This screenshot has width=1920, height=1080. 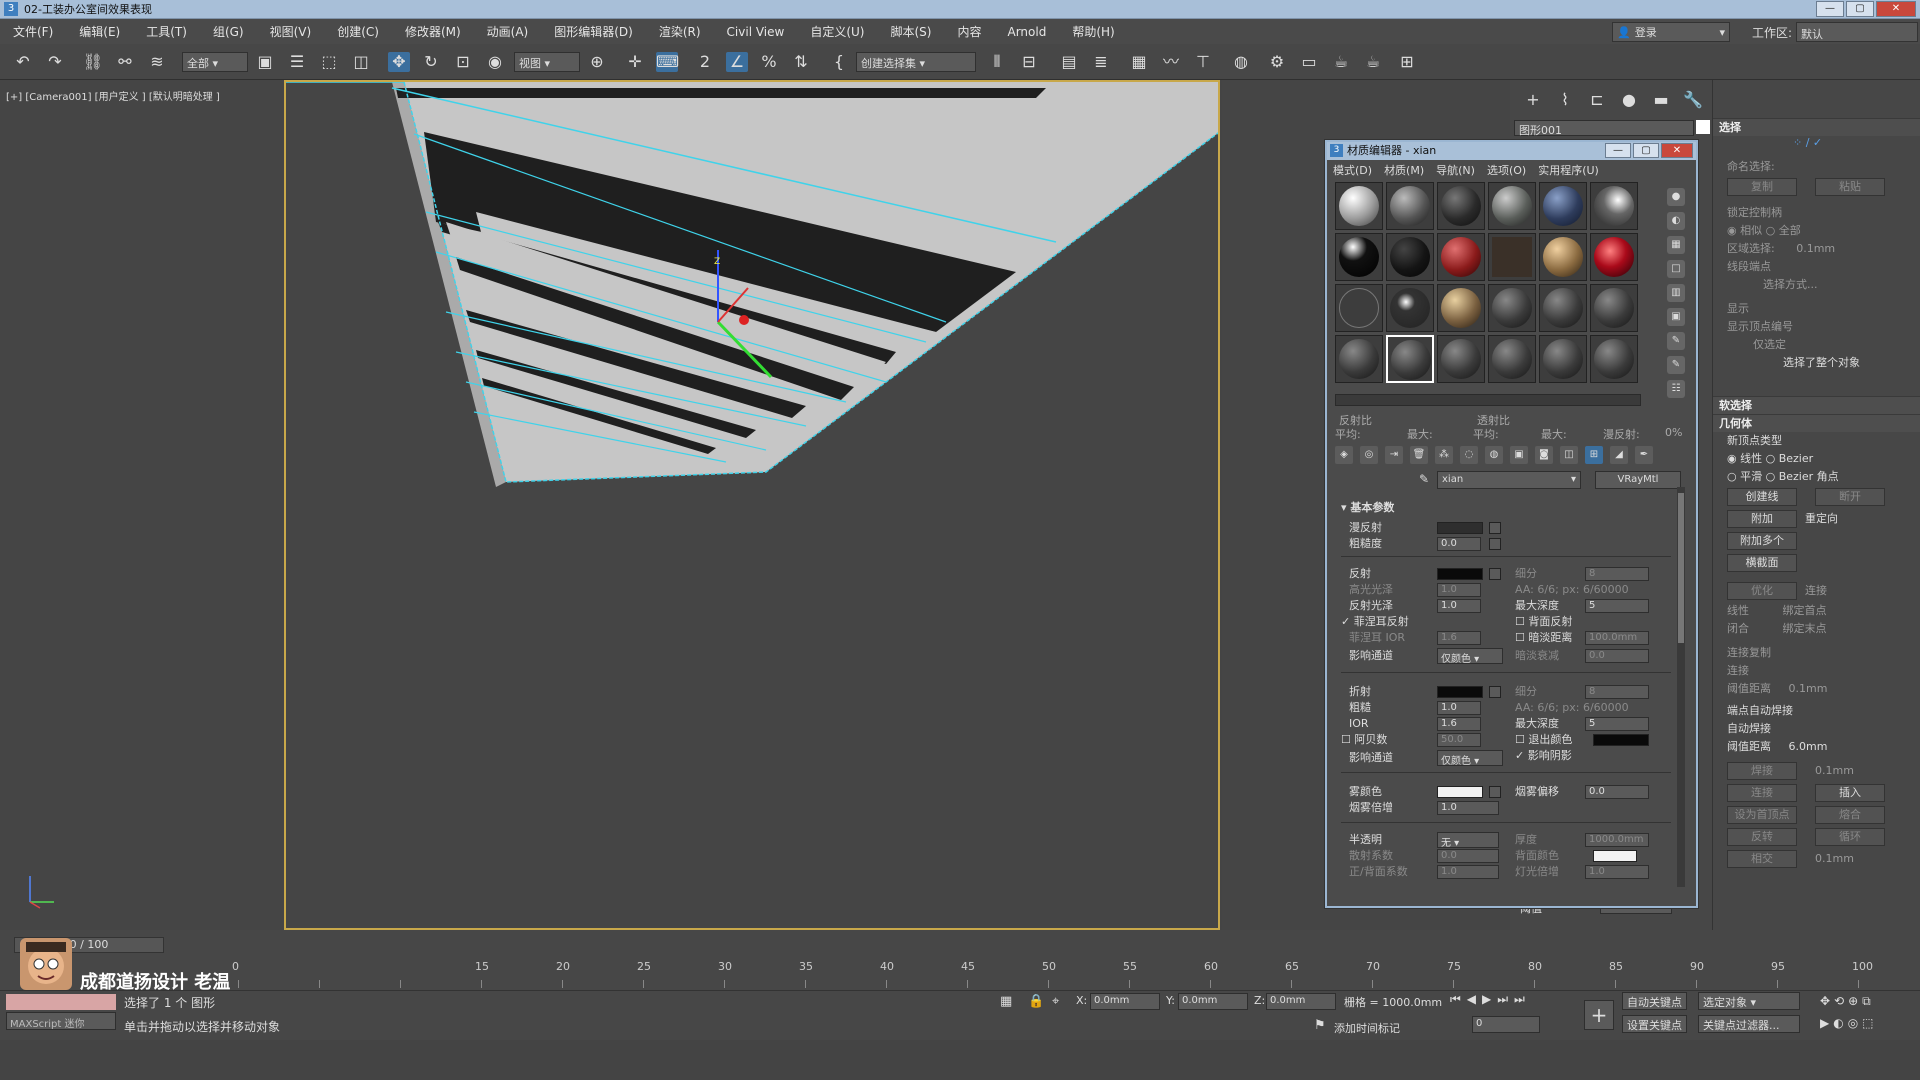 What do you see at coordinates (1509, 480) in the screenshot?
I see `material-name-field: xian ▾` at bounding box center [1509, 480].